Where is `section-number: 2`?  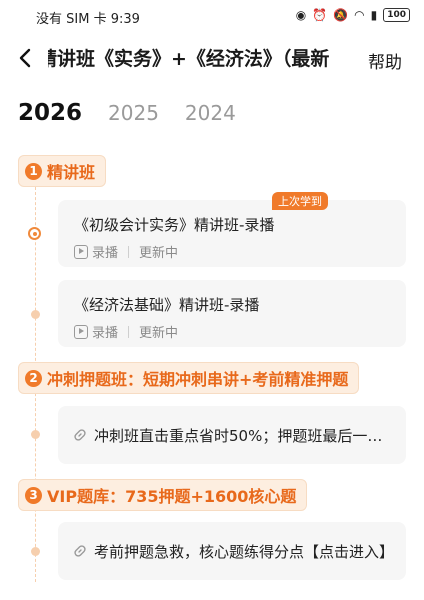
section-number: 2 is located at coordinates (33, 378).